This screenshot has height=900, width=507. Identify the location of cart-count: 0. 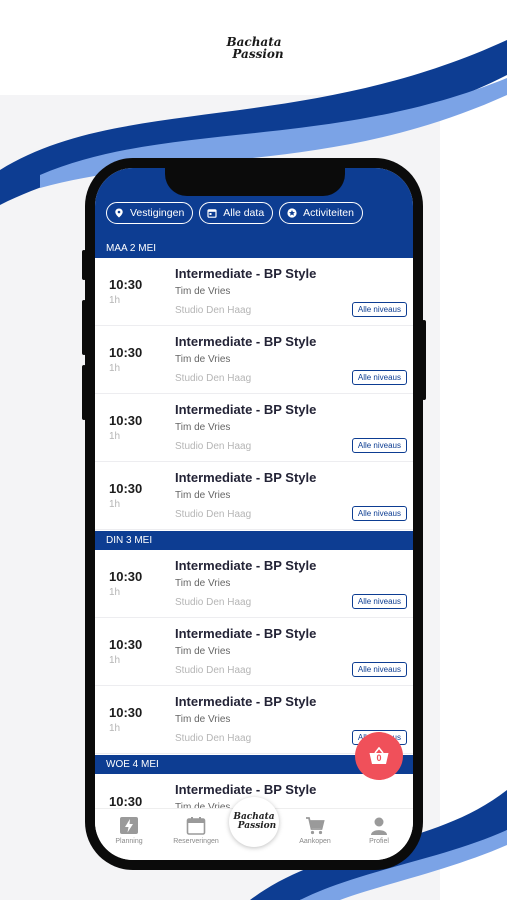
(379, 758).